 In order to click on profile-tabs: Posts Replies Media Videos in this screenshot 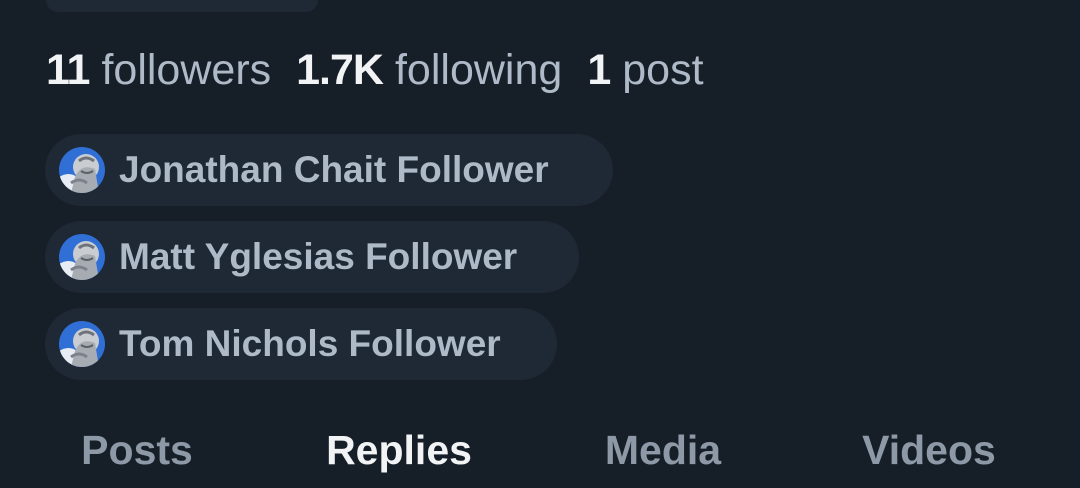, I will do `click(540, 447)`.